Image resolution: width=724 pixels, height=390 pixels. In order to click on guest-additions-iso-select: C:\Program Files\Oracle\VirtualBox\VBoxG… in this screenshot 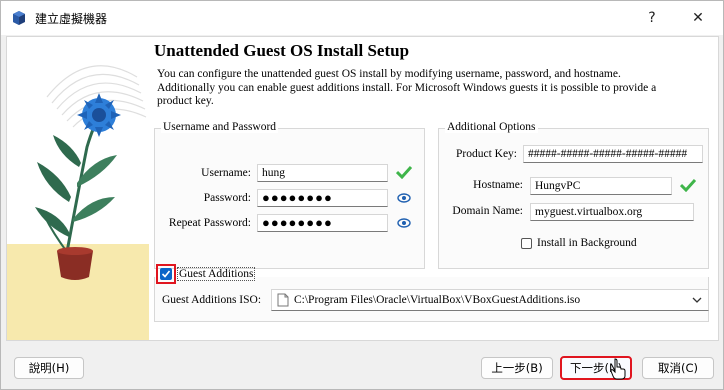, I will do `click(490, 300)`.